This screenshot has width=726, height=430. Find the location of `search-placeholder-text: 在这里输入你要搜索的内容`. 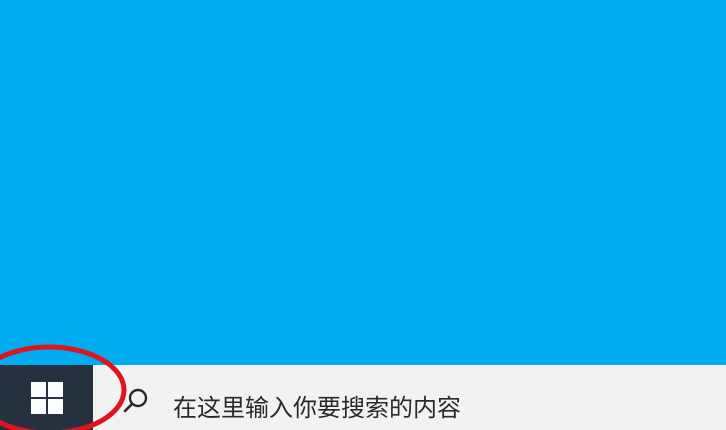

search-placeholder-text: 在这里输入你要搜索的内容 is located at coordinates (317, 408).